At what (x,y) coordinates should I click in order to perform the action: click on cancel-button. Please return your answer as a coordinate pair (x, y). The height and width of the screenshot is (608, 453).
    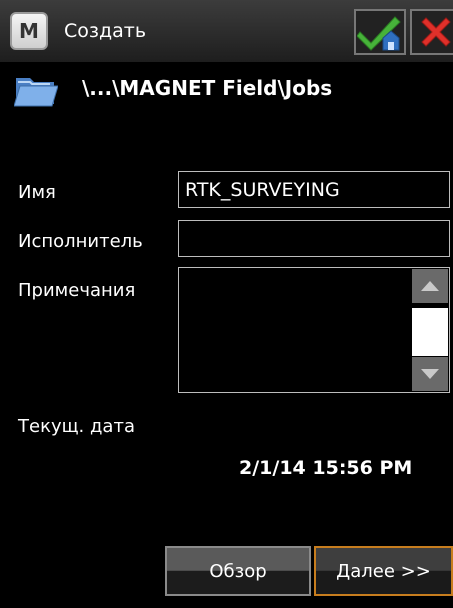
    Looking at the image, I should click on (431, 32).